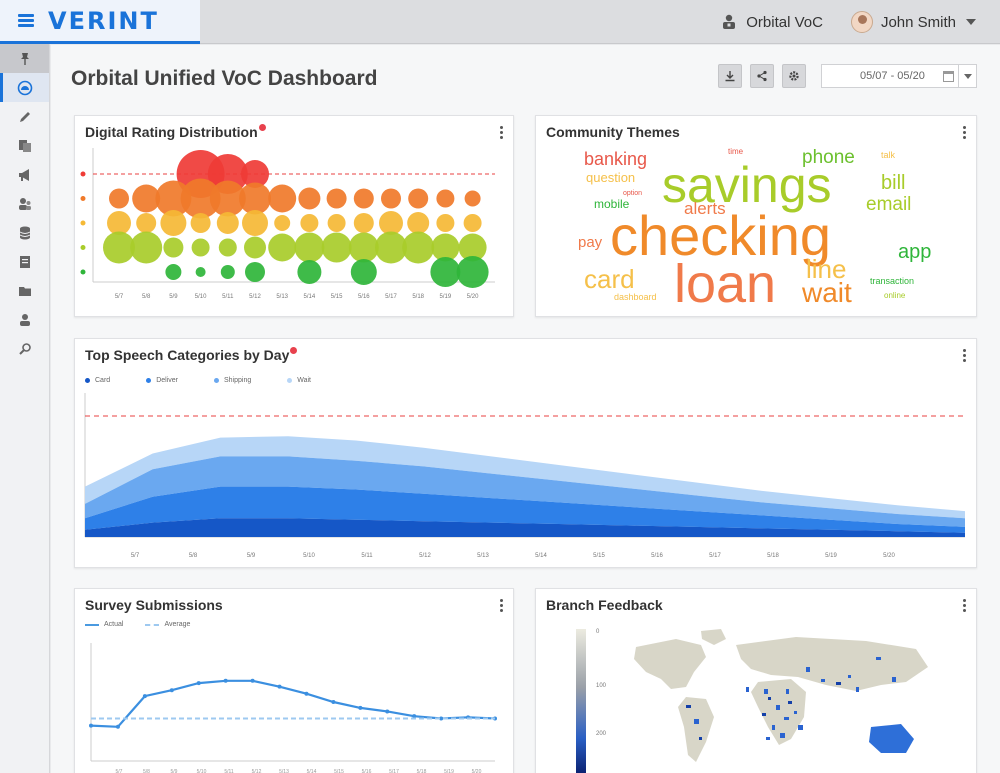 The image size is (1000, 773). I want to click on sidebar-item-campaigns, so click(24, 174).